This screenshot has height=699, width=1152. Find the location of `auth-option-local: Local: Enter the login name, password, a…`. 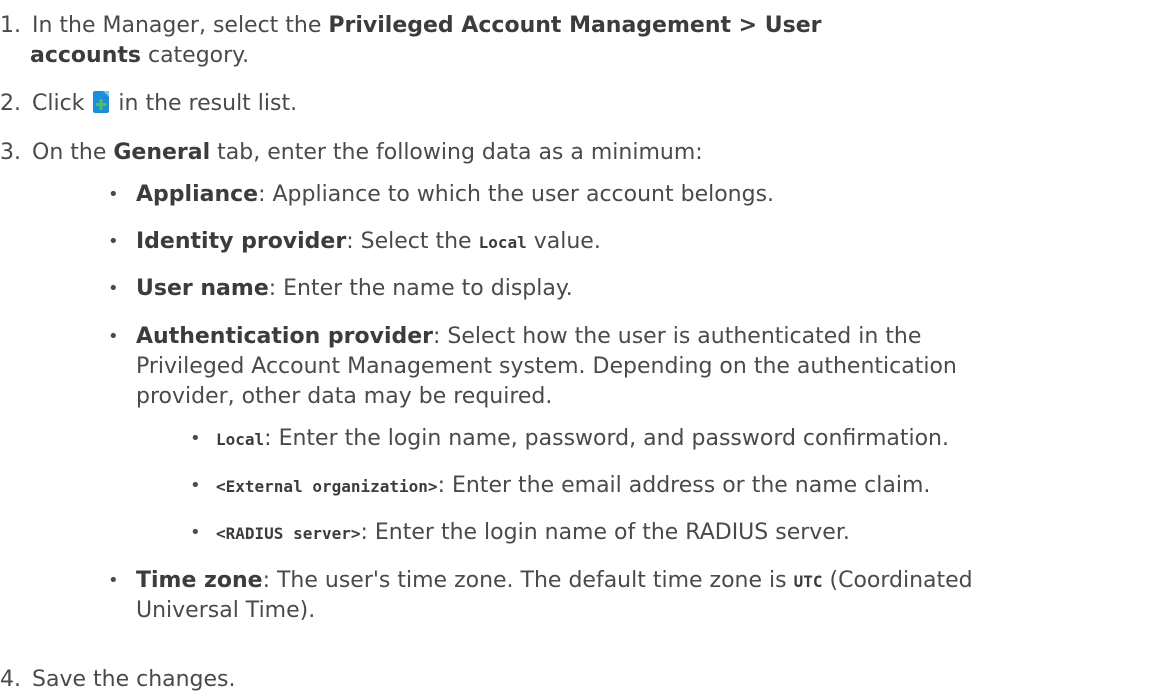

auth-option-local: Local: Enter the login name, password, a… is located at coordinates (582, 439).